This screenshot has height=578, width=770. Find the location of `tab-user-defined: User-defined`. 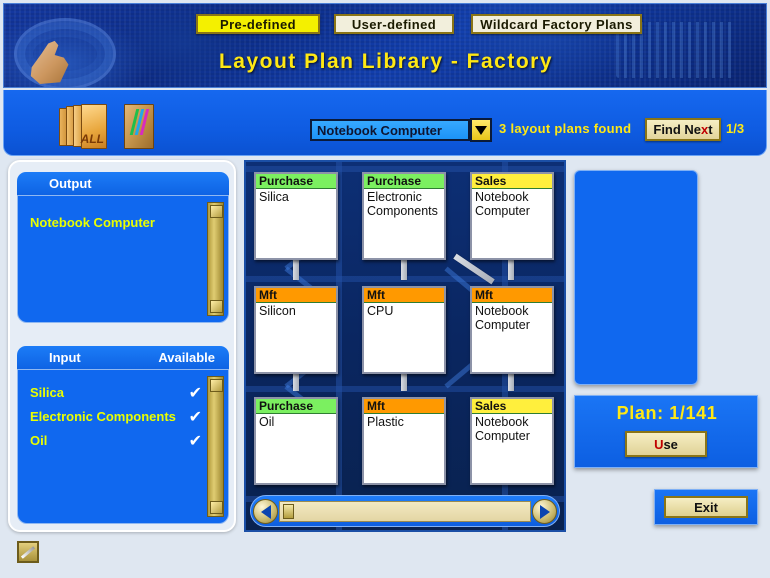

tab-user-defined: User-defined is located at coordinates (394, 24).